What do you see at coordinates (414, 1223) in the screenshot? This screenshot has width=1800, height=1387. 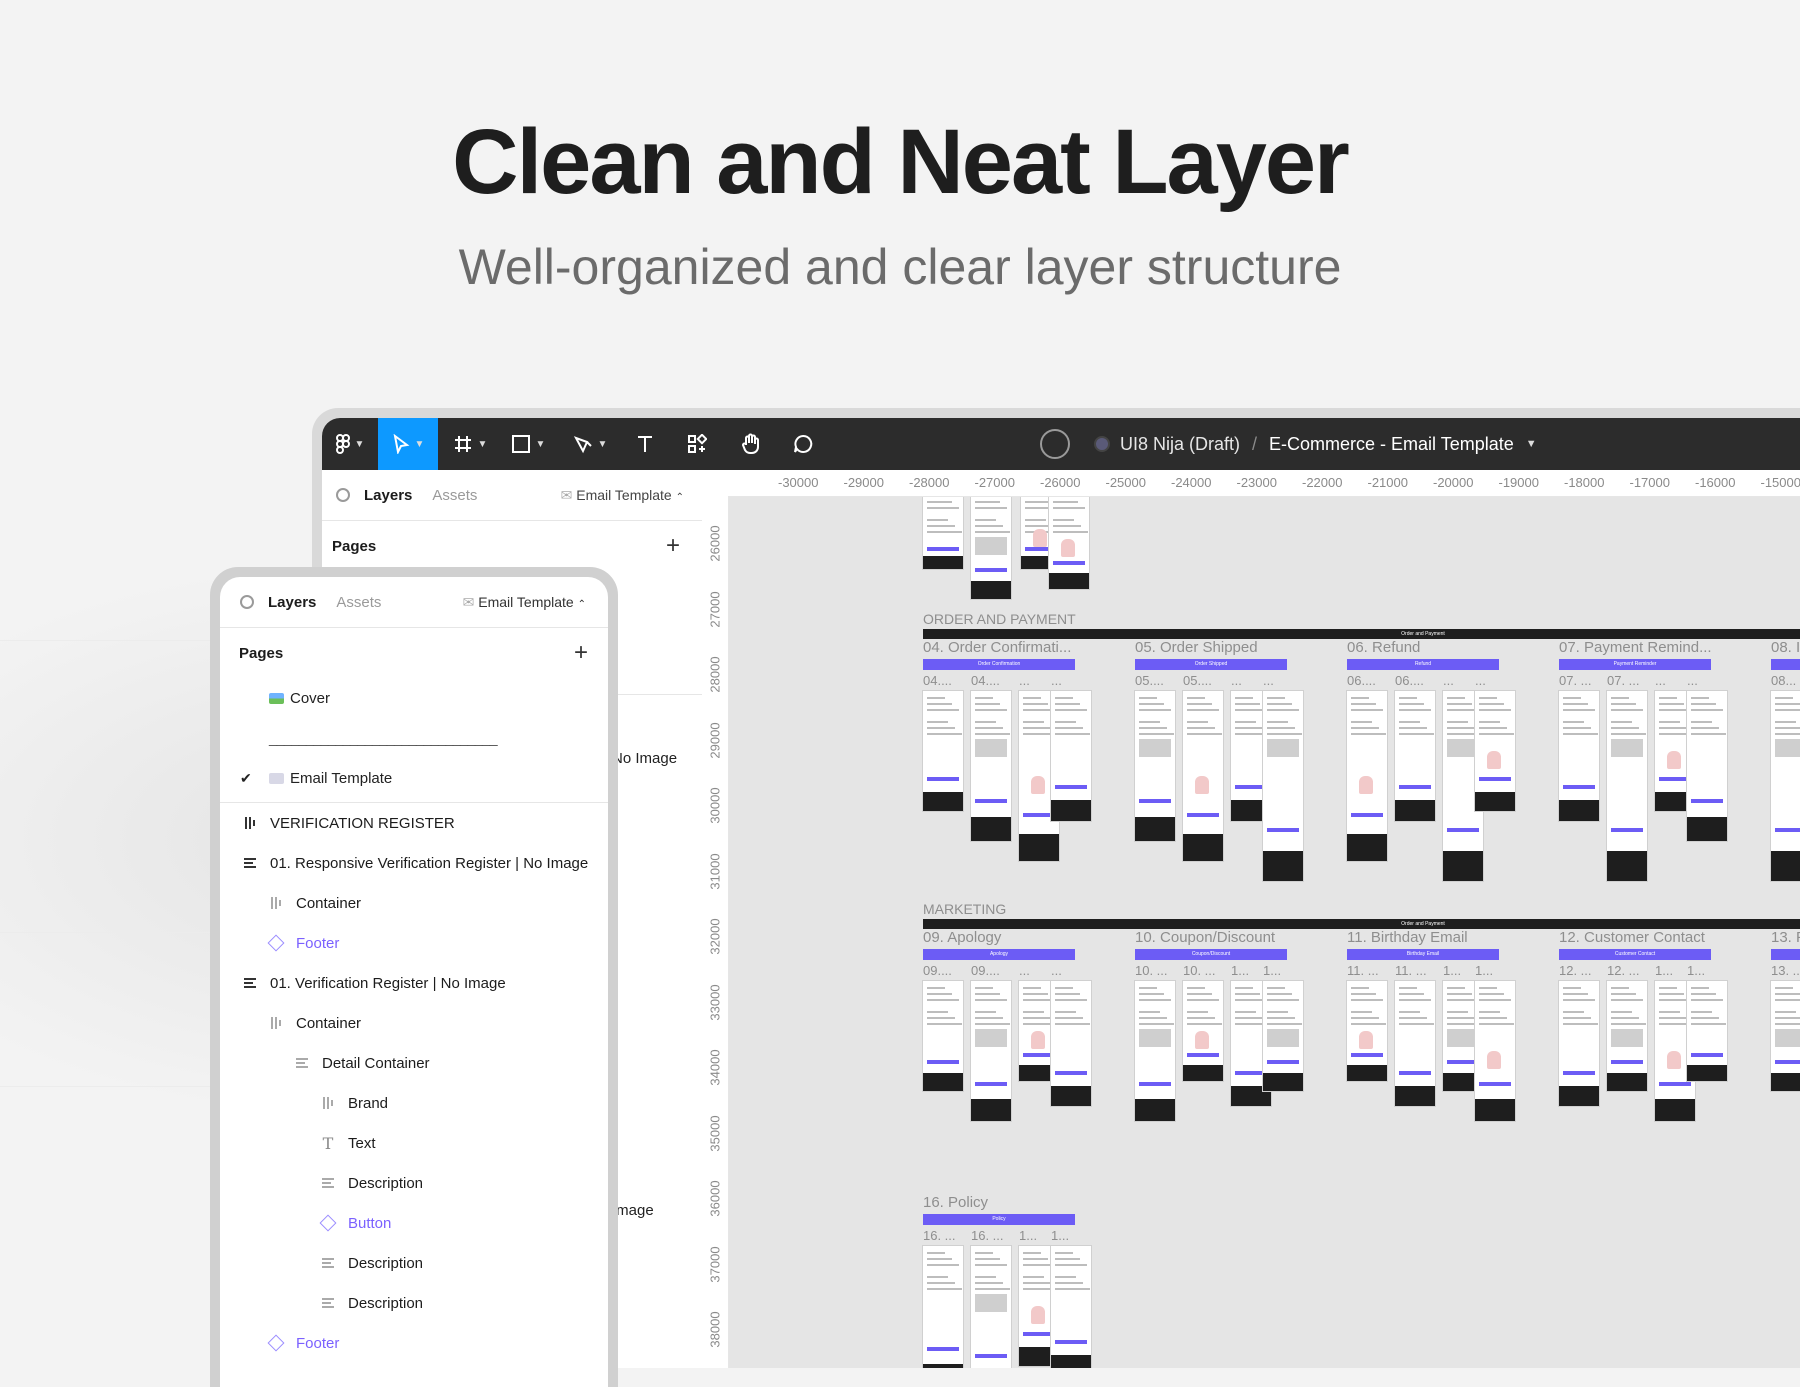 I see `layer-row: Button` at bounding box center [414, 1223].